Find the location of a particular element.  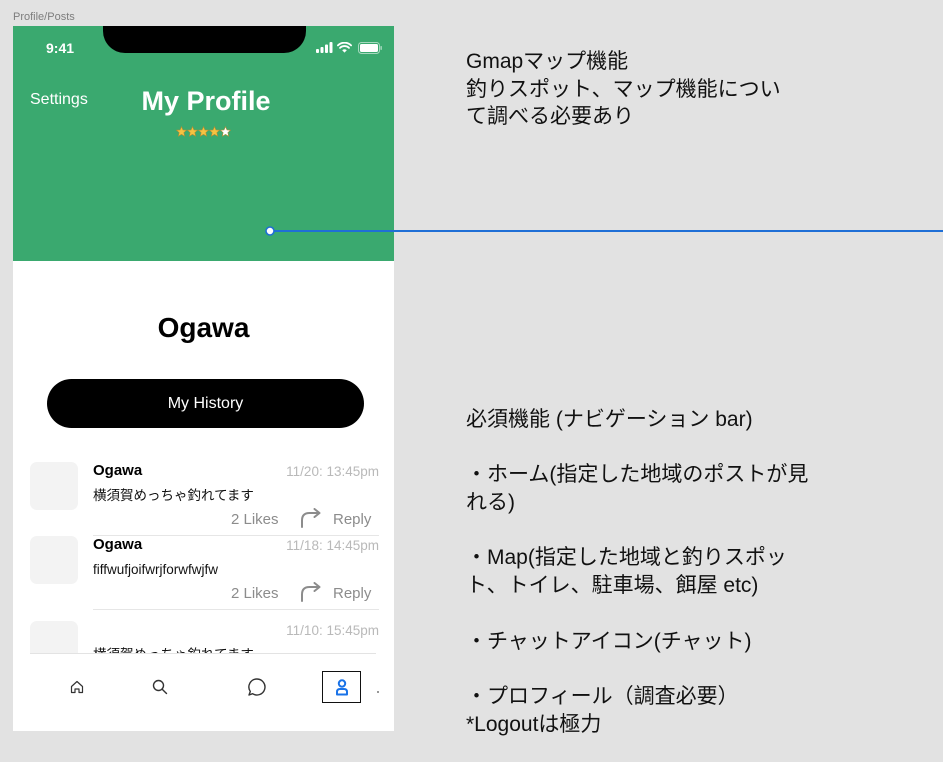

connector-handle is located at coordinates (270, 231).